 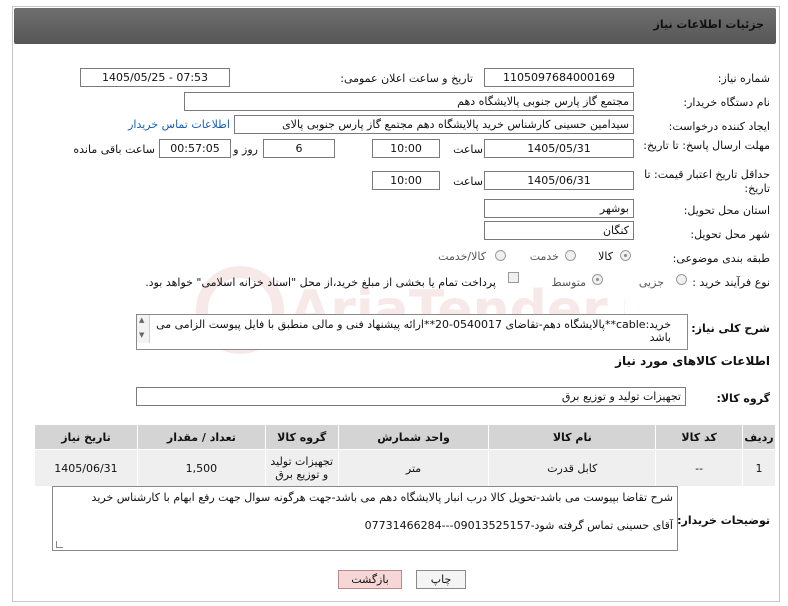 I want to click on cell-need-date: 1405/06/31, so click(x=86, y=468).